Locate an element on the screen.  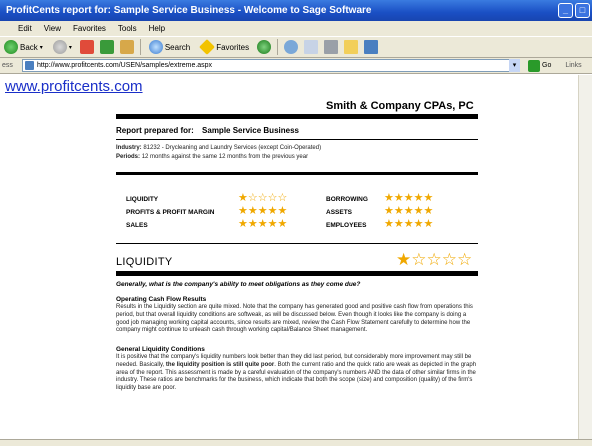
minimize-button: _ is located at coordinates (565, 10).